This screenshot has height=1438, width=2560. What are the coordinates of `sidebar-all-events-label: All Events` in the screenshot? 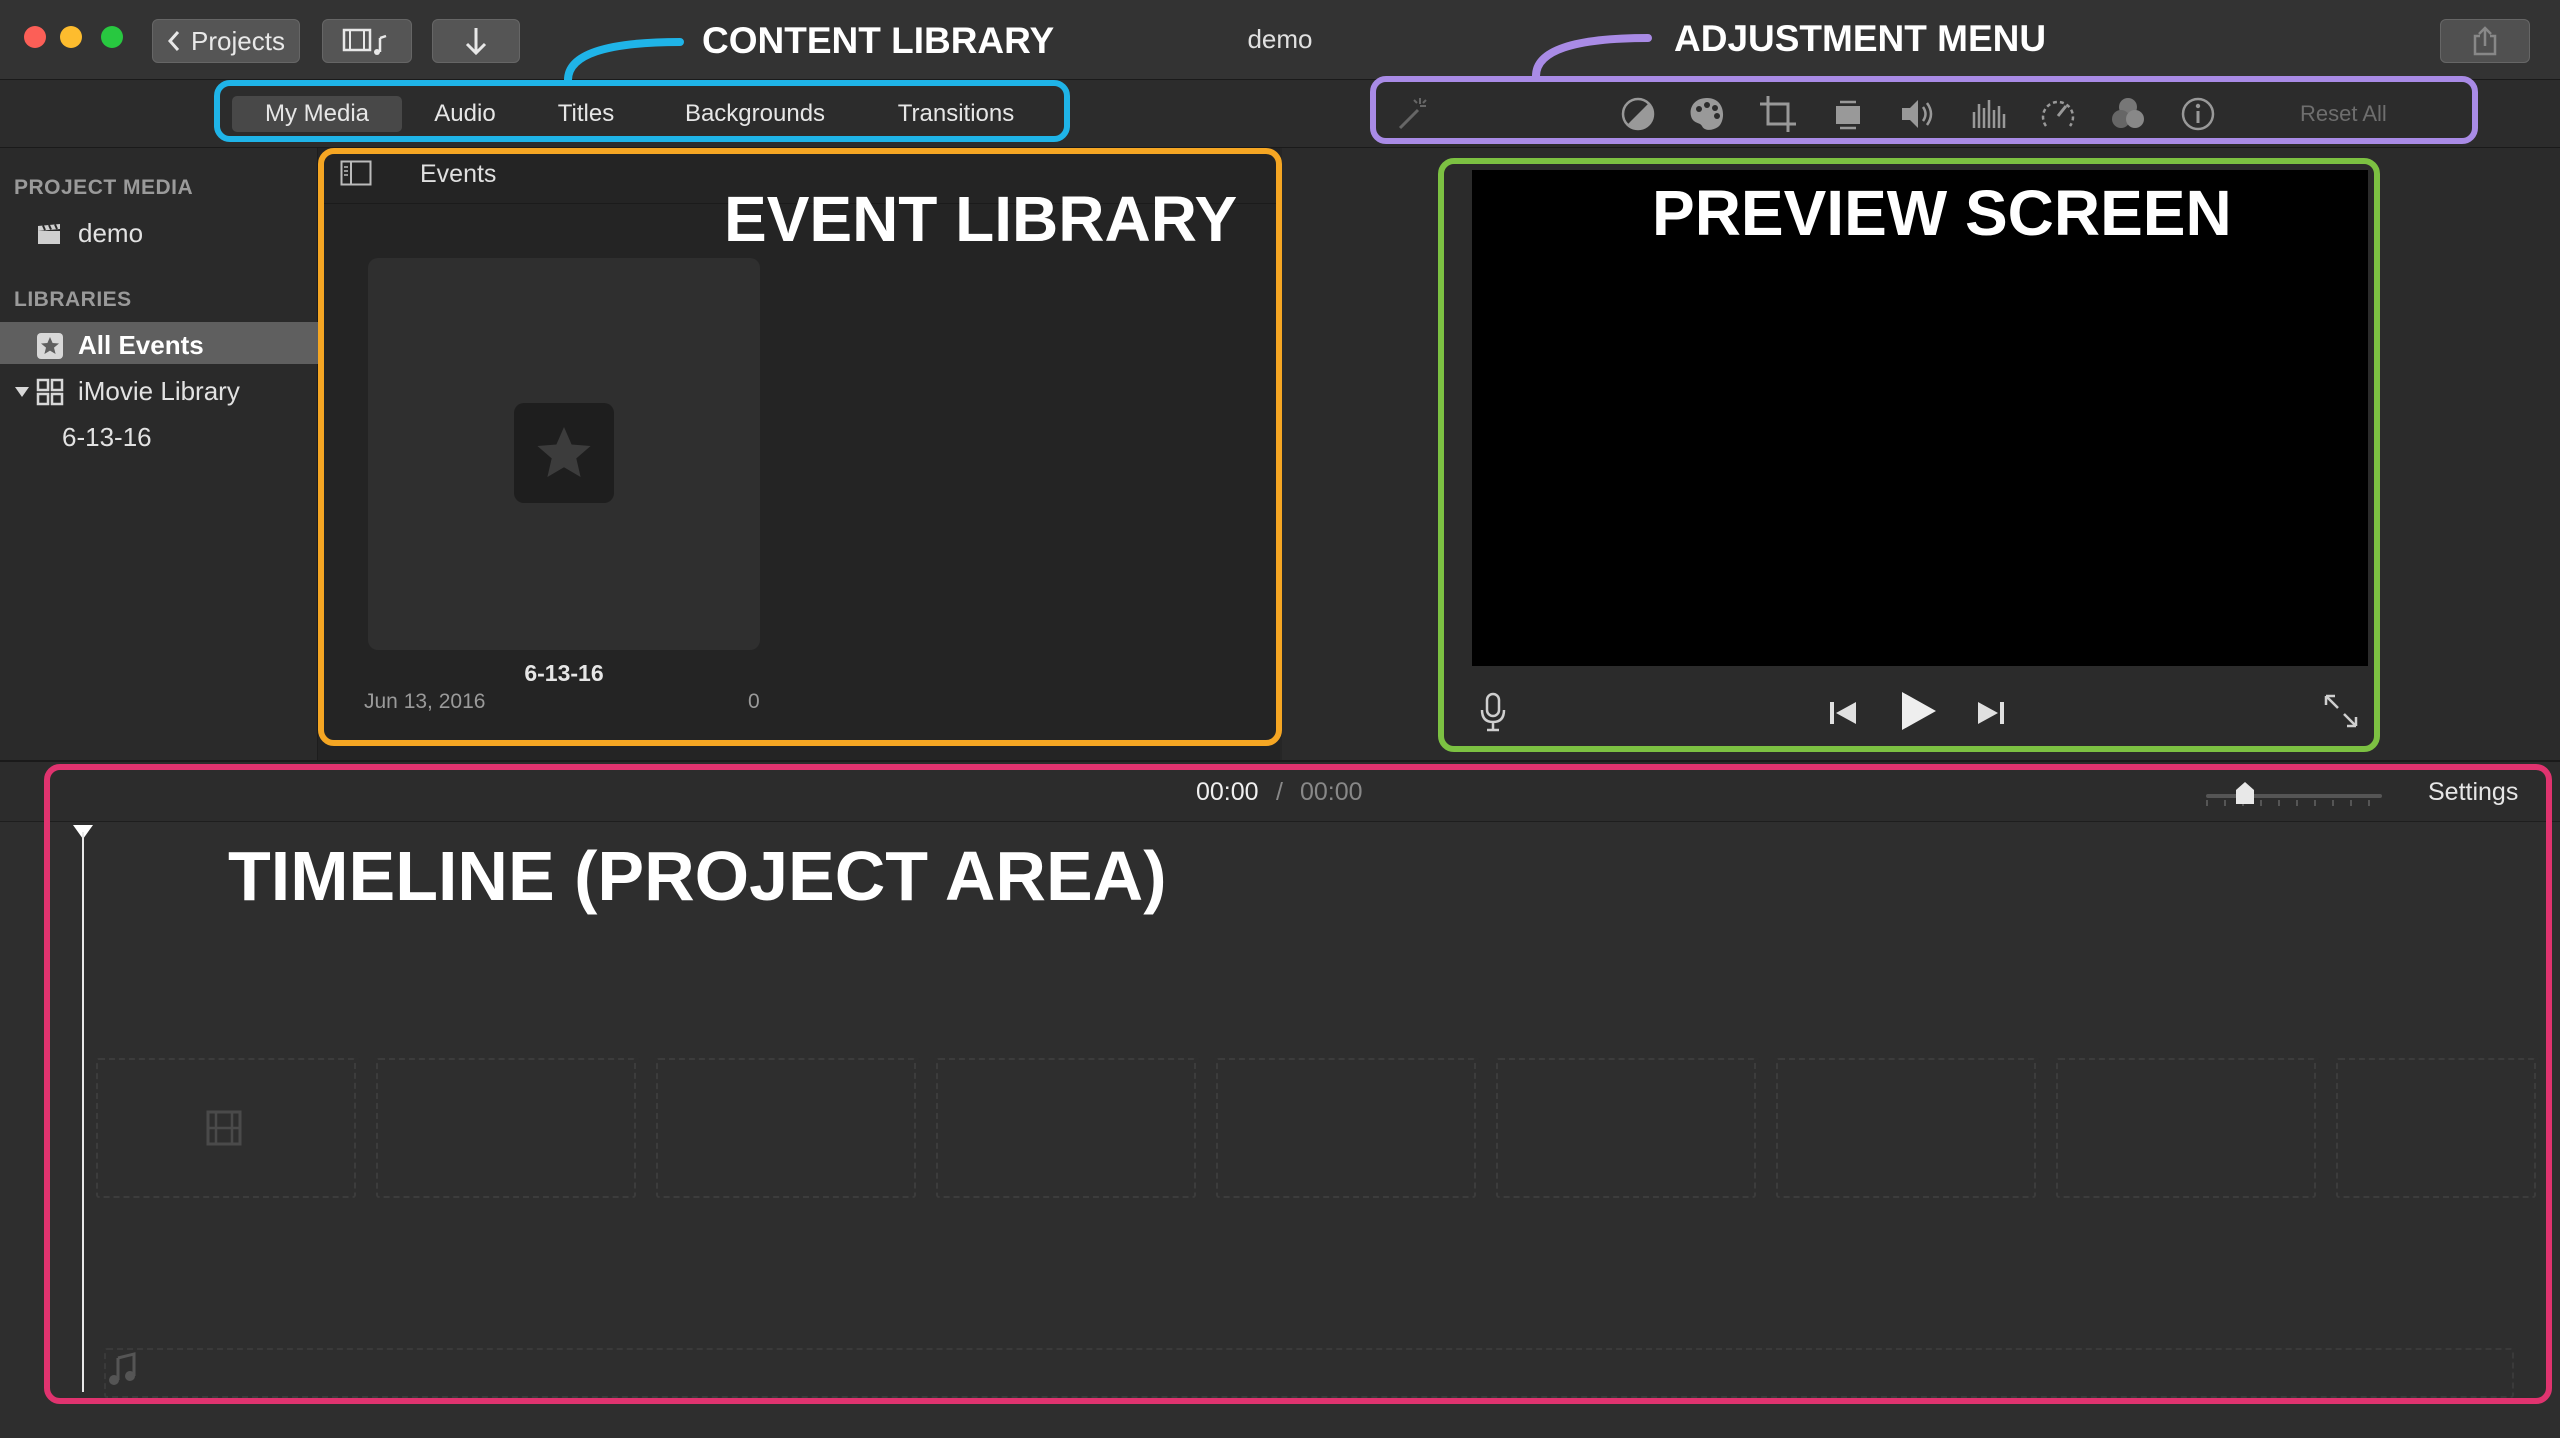 It's located at (141, 345).